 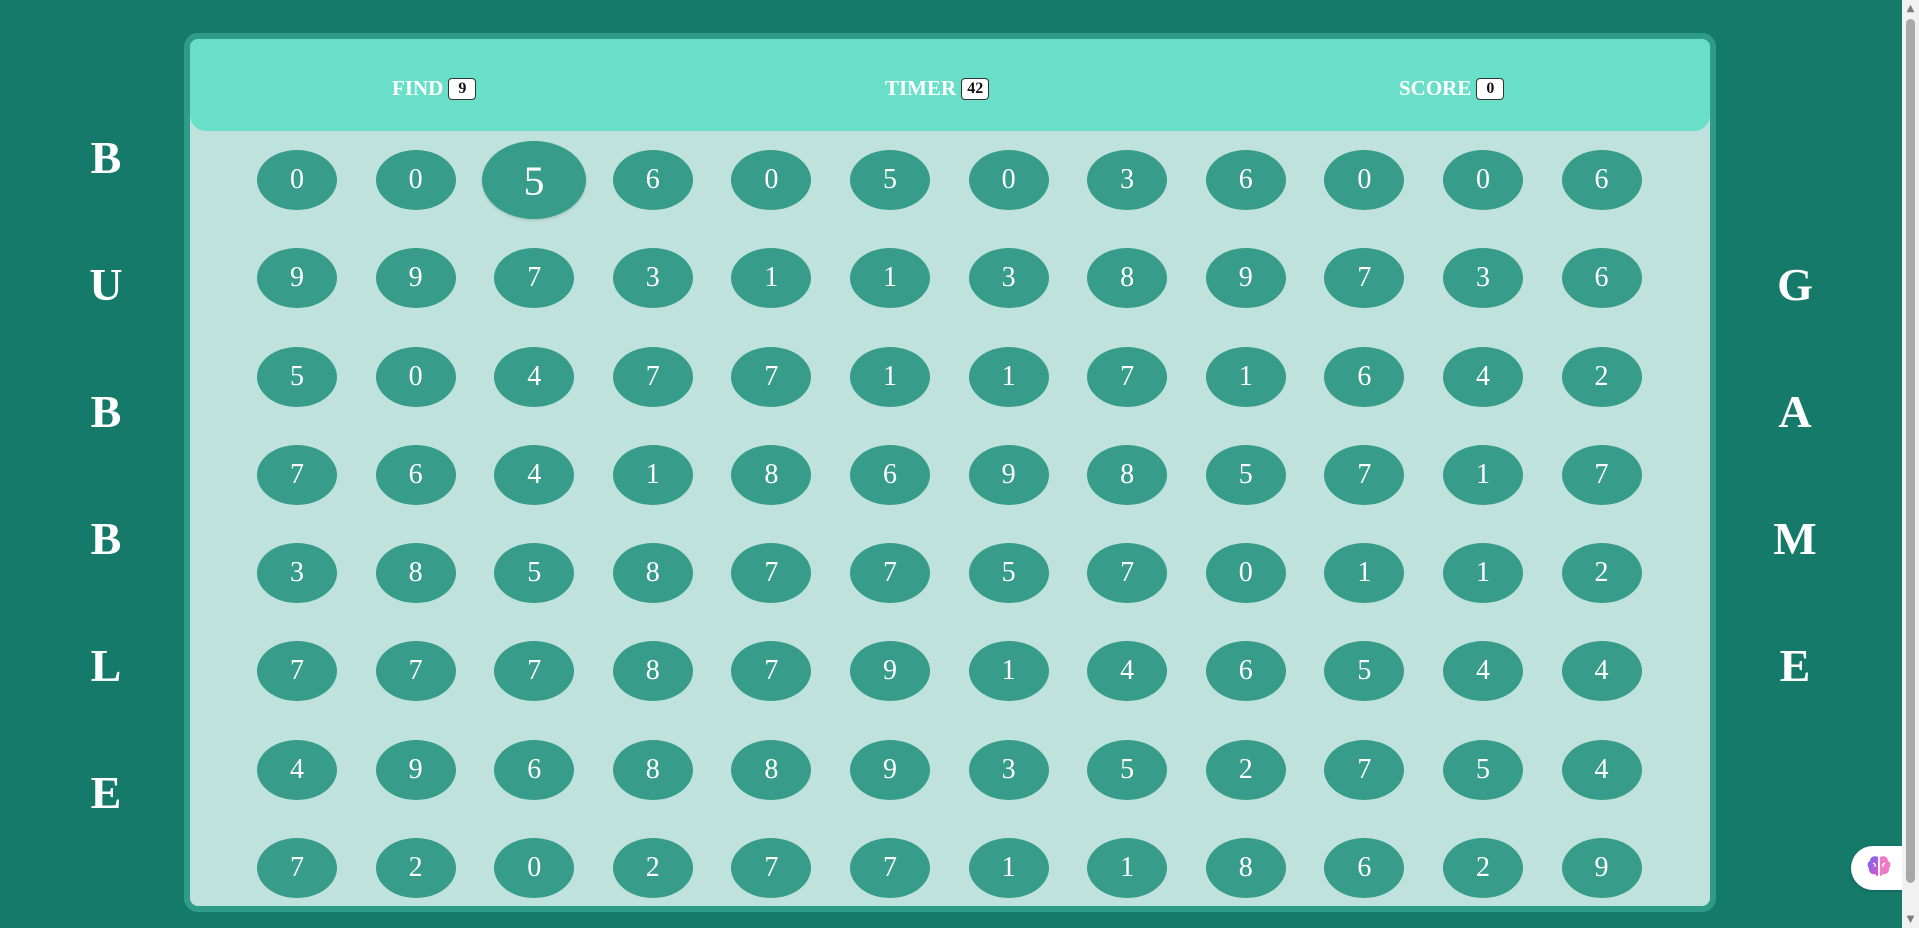 What do you see at coordinates (1910, 8) in the screenshot?
I see `scroll-up-arrow-icon: ▲` at bounding box center [1910, 8].